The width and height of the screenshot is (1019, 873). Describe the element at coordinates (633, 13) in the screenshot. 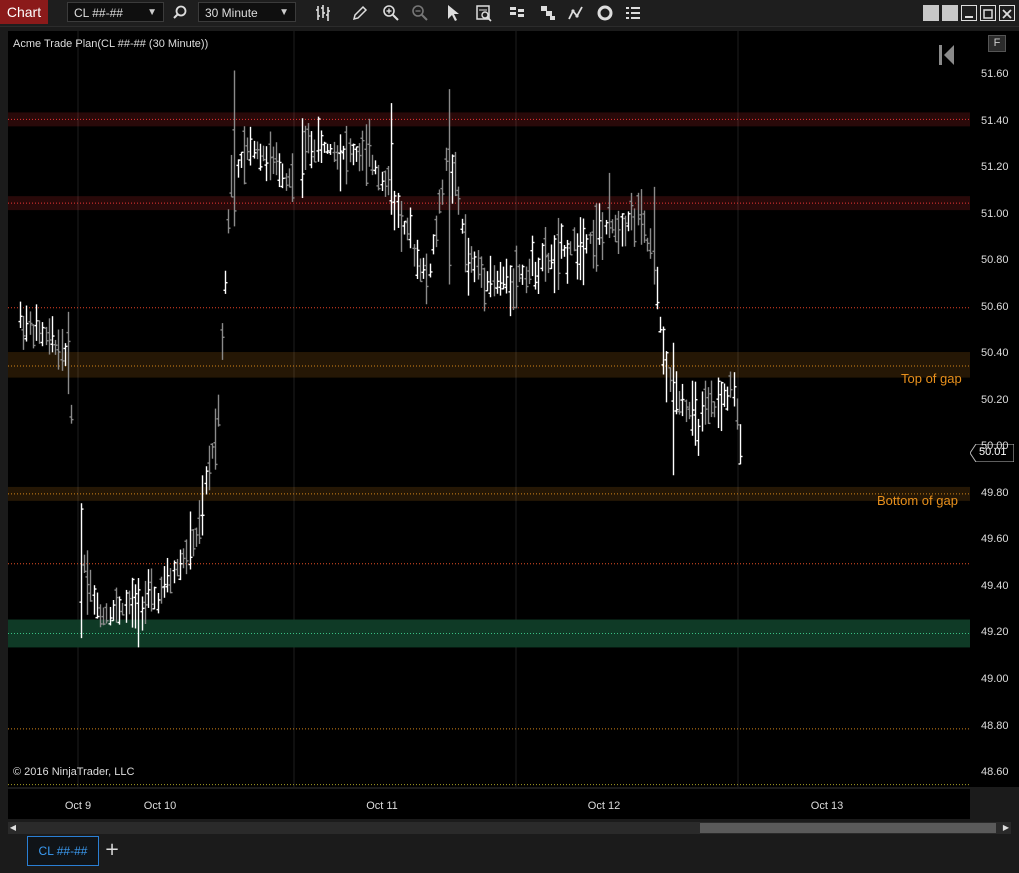

I see `properties-list-icon` at that location.